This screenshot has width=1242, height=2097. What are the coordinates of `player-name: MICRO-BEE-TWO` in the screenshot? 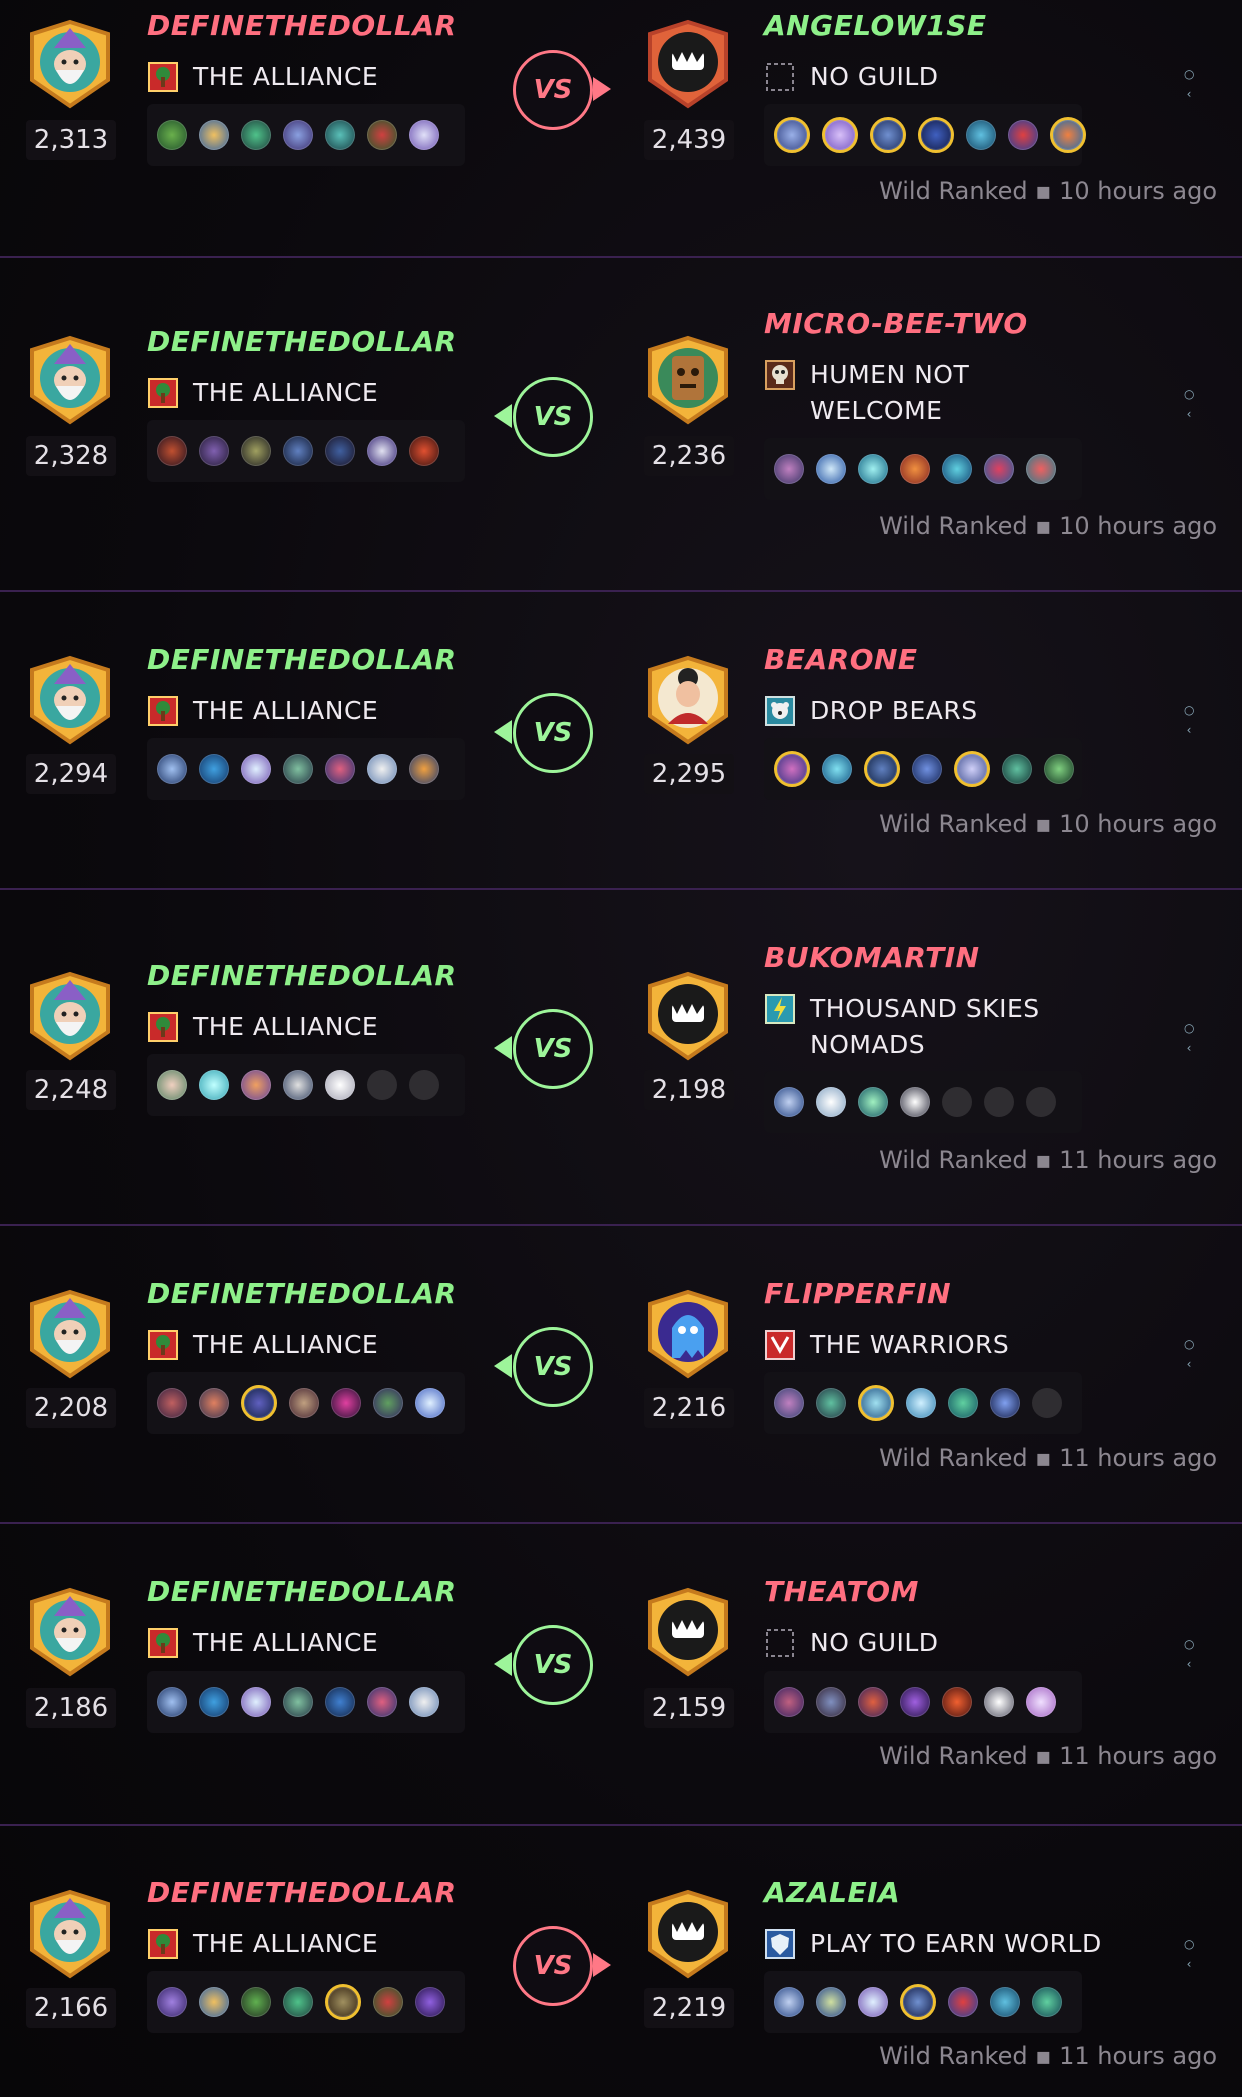 It's located at (896, 323).